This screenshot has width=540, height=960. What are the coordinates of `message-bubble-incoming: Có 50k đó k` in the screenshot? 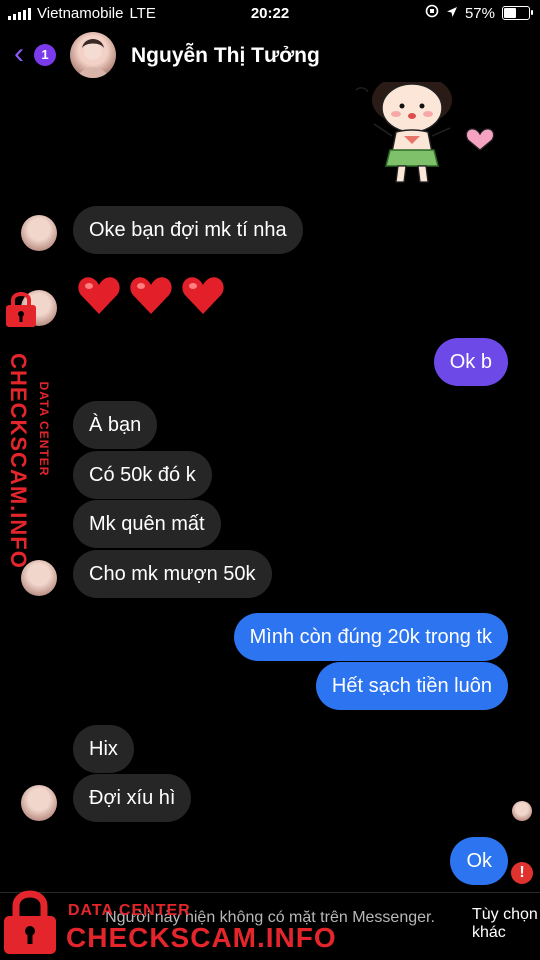 It's located at (142, 475).